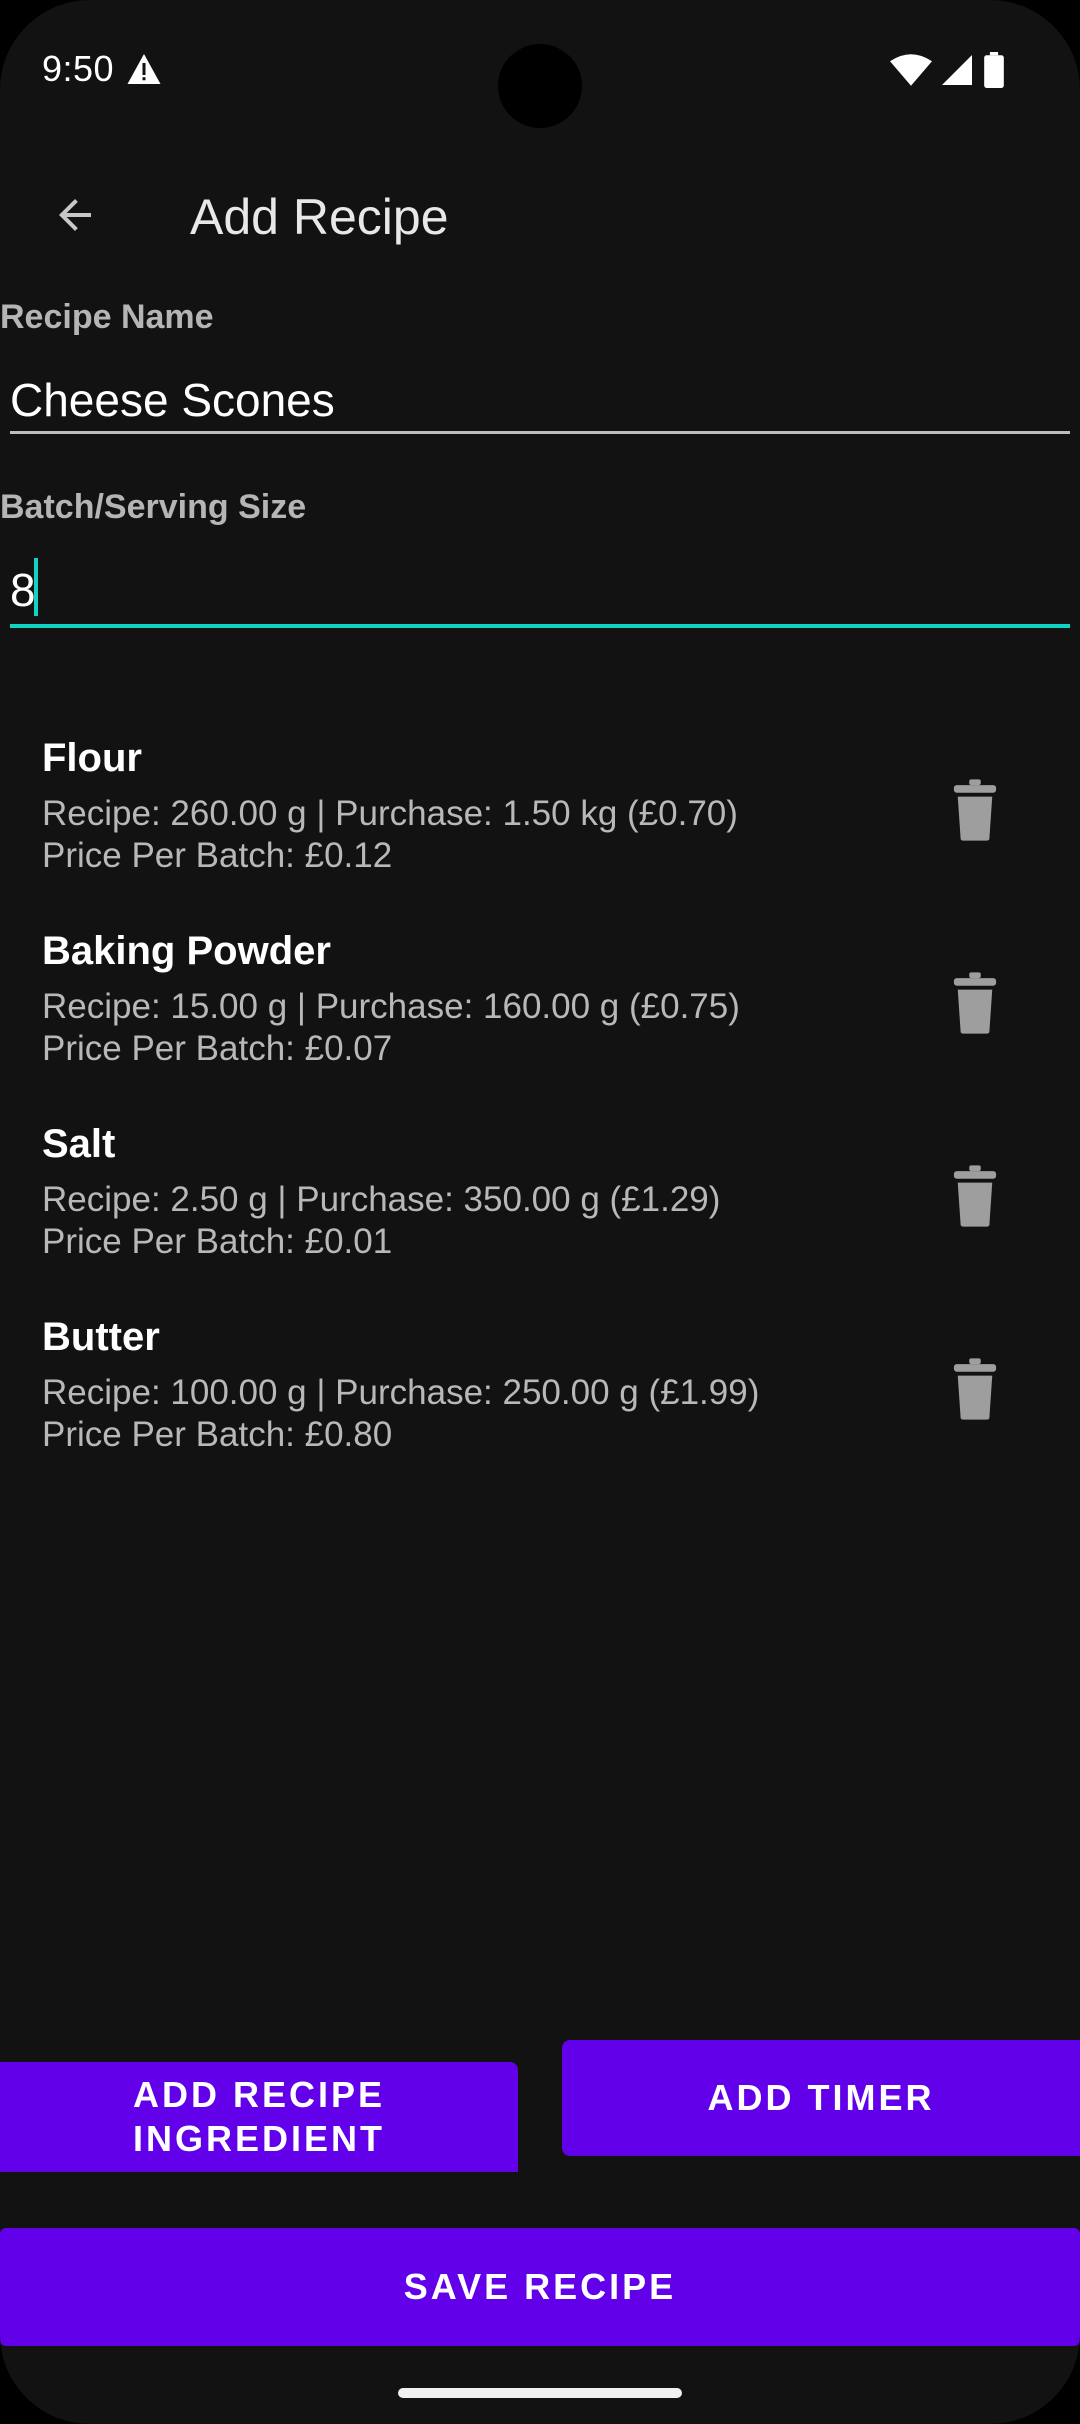 This screenshot has width=1080, height=2424. What do you see at coordinates (79, 1144) in the screenshot?
I see `ingredient-name: Salt` at bounding box center [79, 1144].